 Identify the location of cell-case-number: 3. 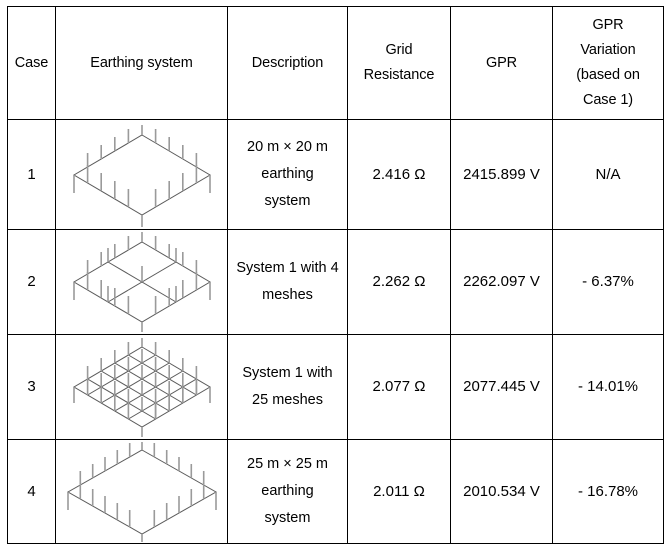
(31, 387).